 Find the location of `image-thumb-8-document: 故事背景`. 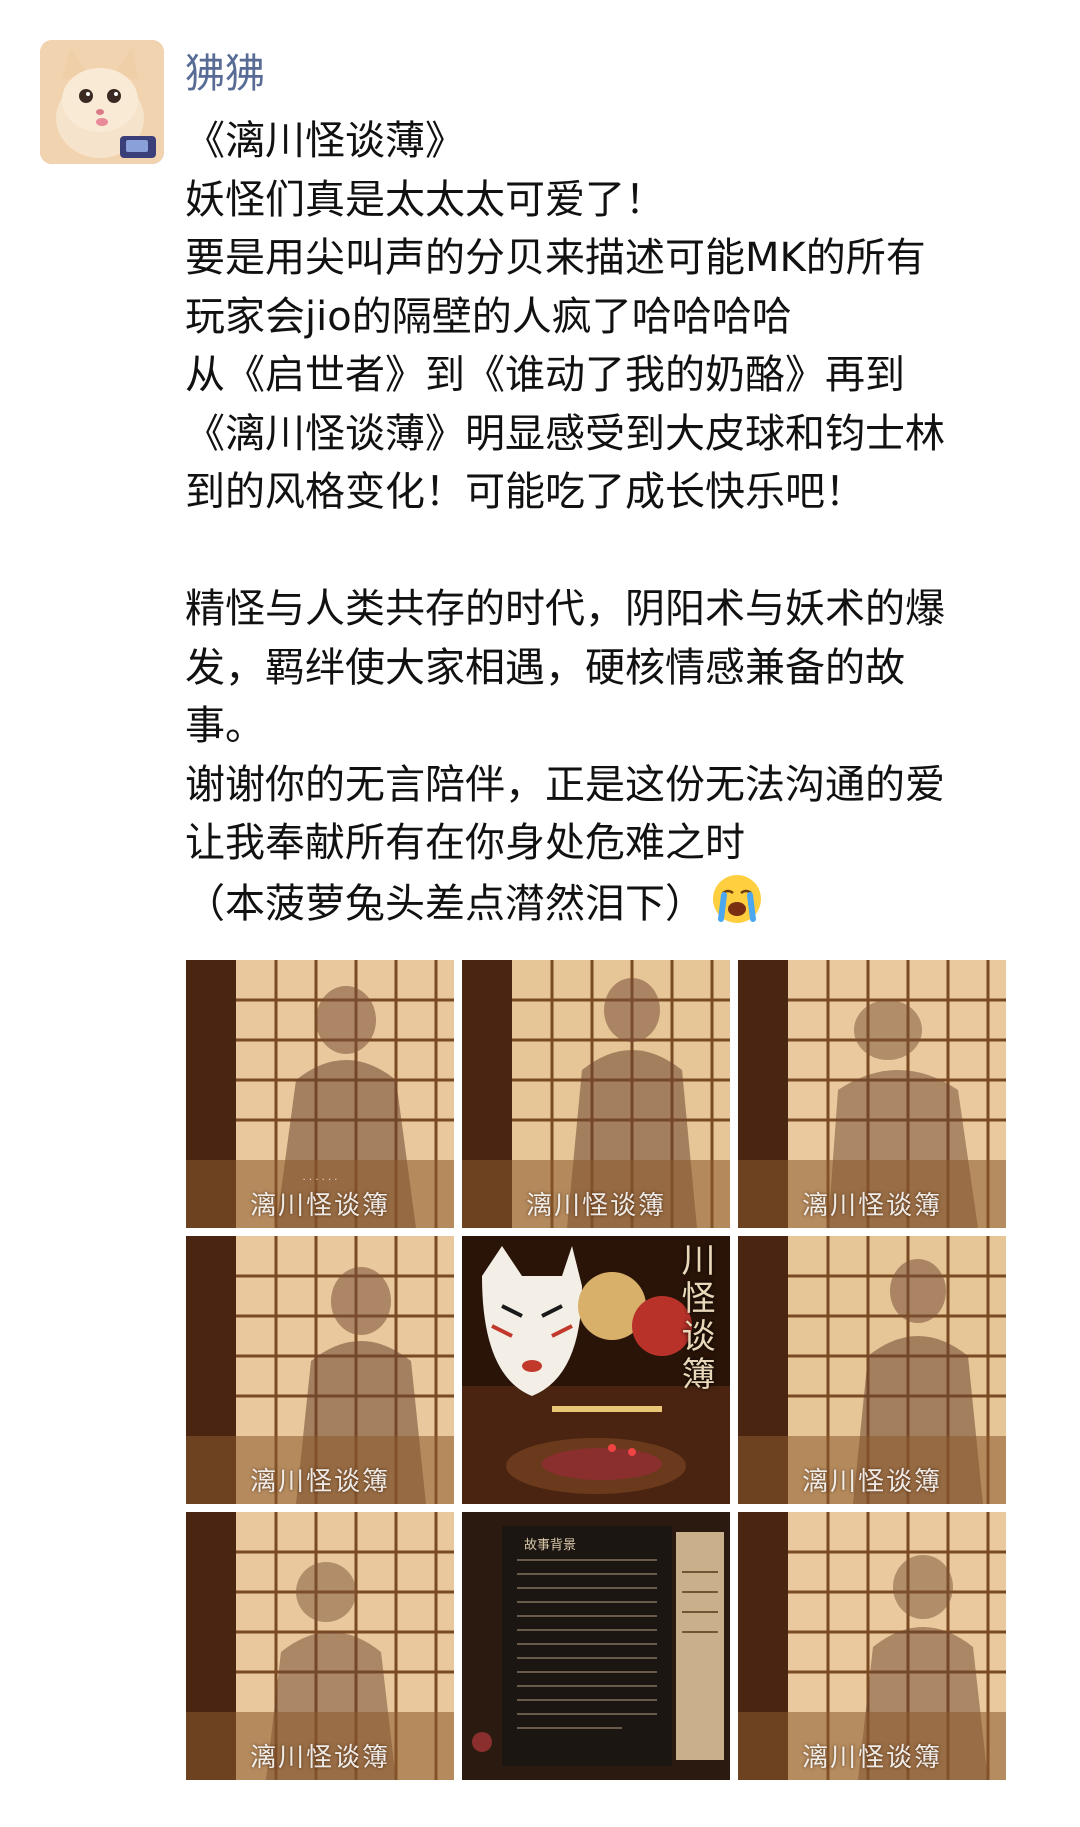

image-thumb-8-document: 故事背景 is located at coordinates (596, 1646).